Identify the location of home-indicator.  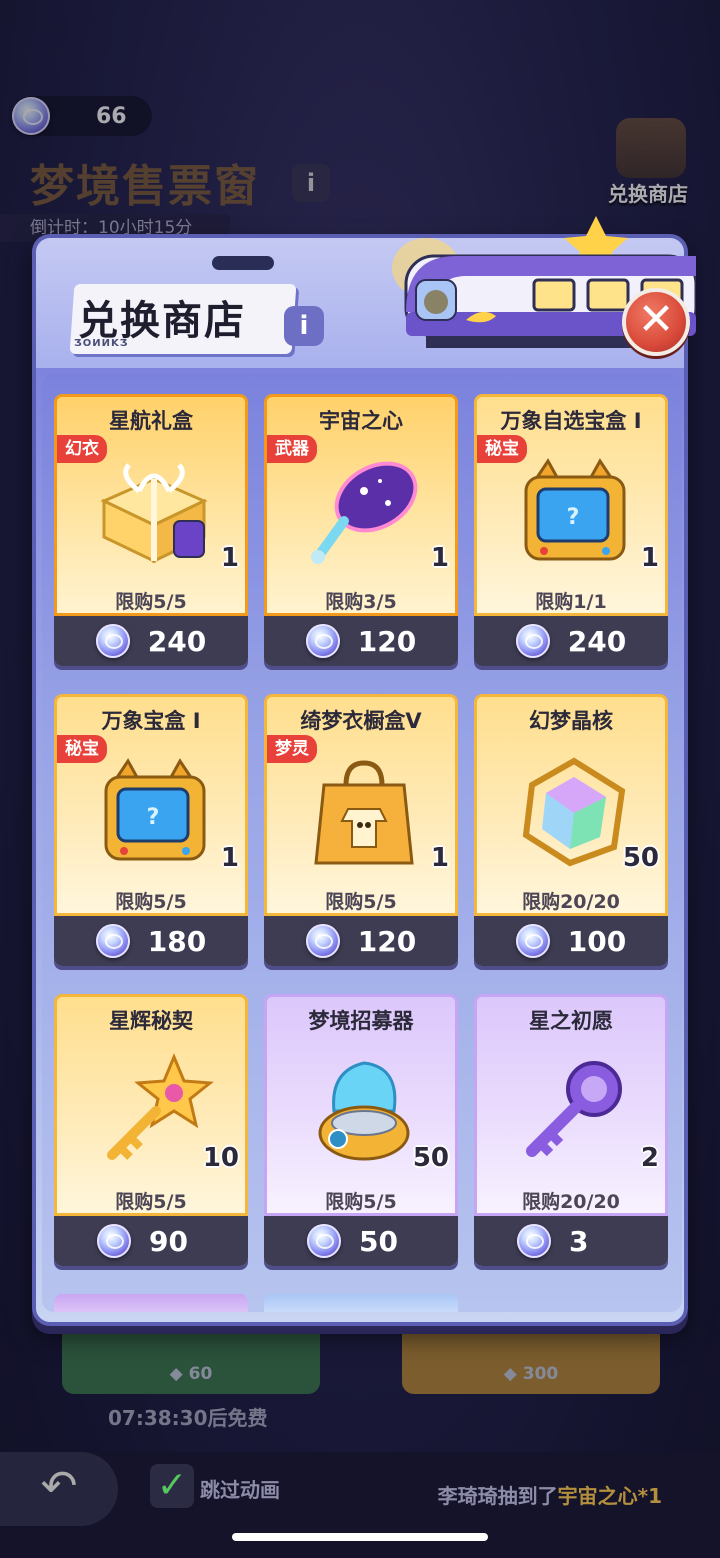
(360, 1537).